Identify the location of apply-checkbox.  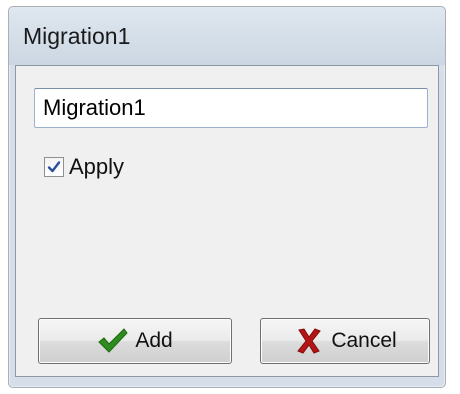
(54, 167).